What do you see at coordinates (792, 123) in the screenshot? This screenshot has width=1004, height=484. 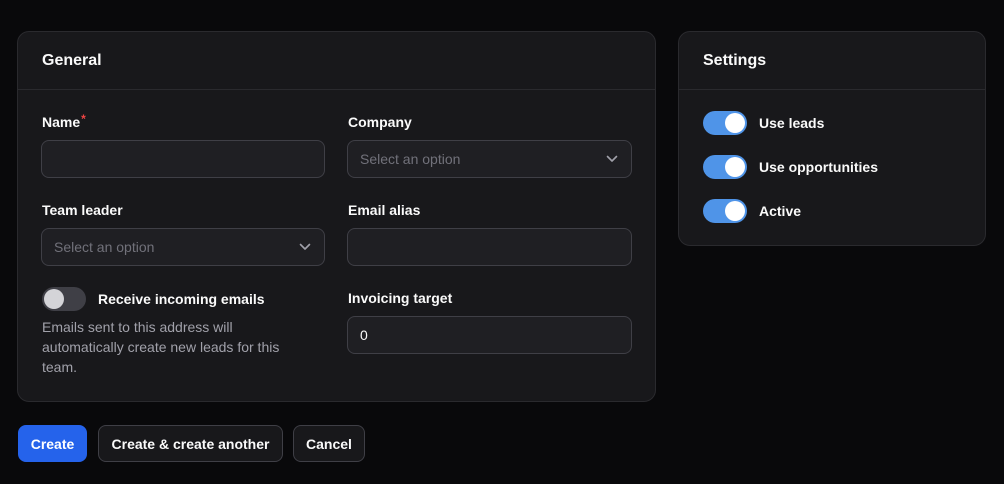 I see `use-leads-label: Use leads` at bounding box center [792, 123].